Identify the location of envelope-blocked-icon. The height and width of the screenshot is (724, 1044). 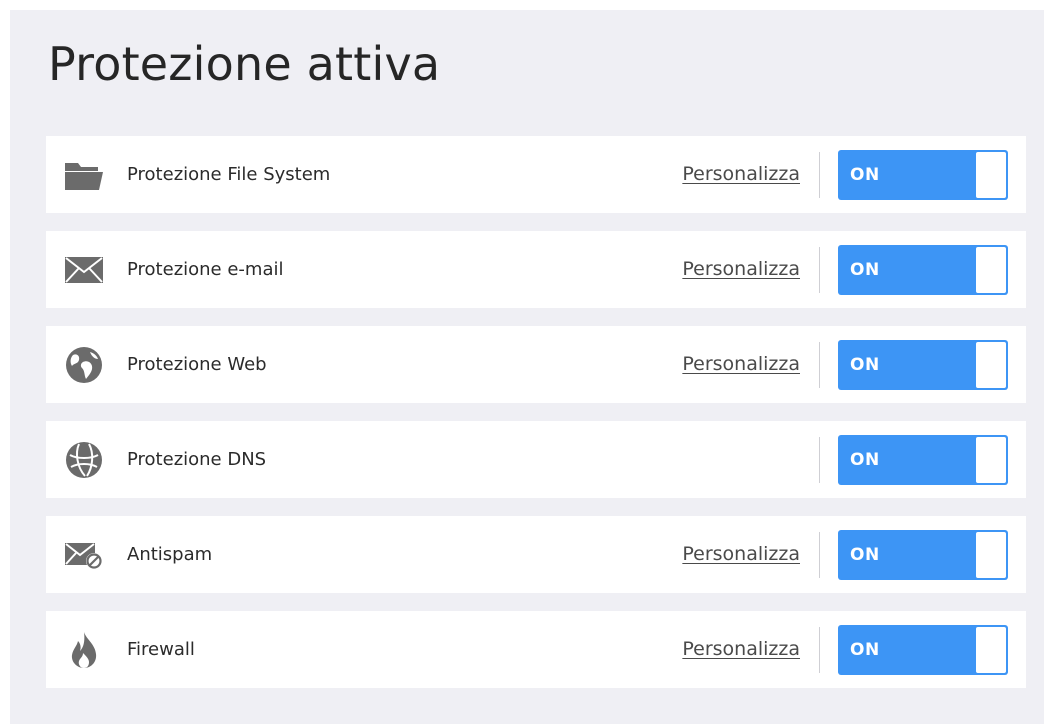
(84, 555).